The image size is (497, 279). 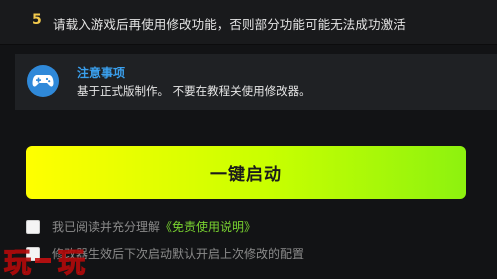 What do you see at coordinates (33, 226) in the screenshot?
I see `agreement-checkbox` at bounding box center [33, 226].